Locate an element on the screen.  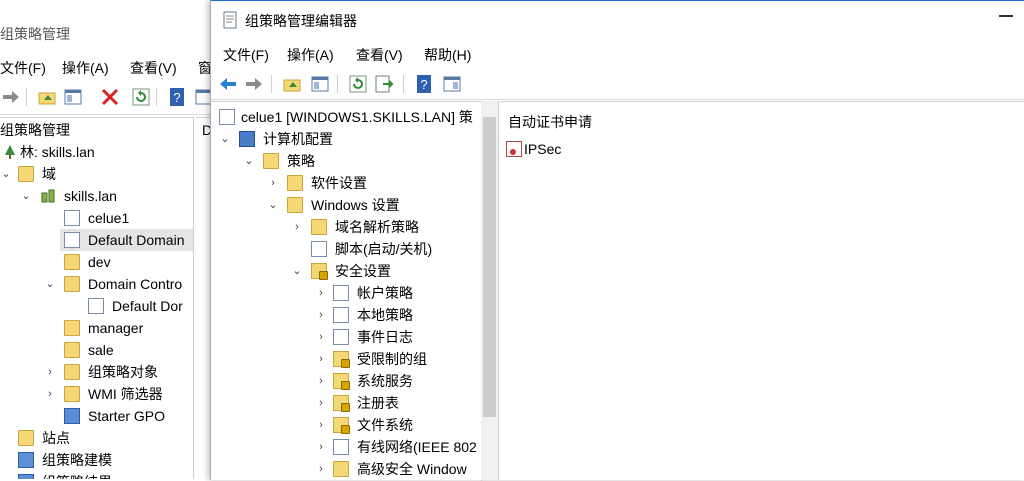
tree-advanced-firewall: › 高级安全 Window is located at coordinates (346, 469).